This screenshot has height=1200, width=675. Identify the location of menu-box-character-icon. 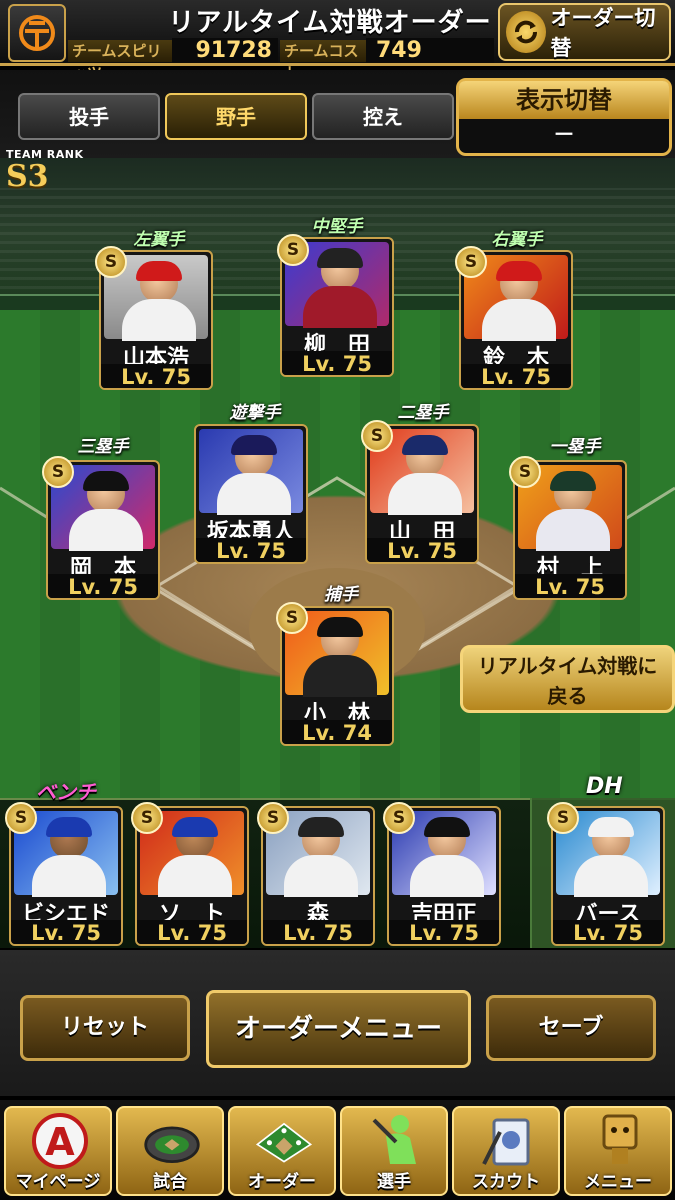
(620, 1141).